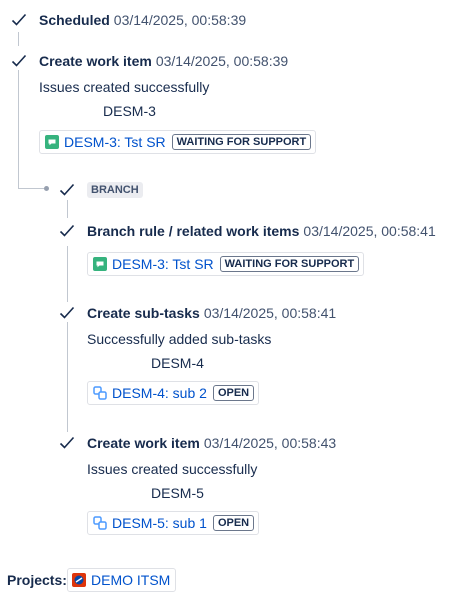  I want to click on project-chip: DEMO ITSM, so click(122, 580).